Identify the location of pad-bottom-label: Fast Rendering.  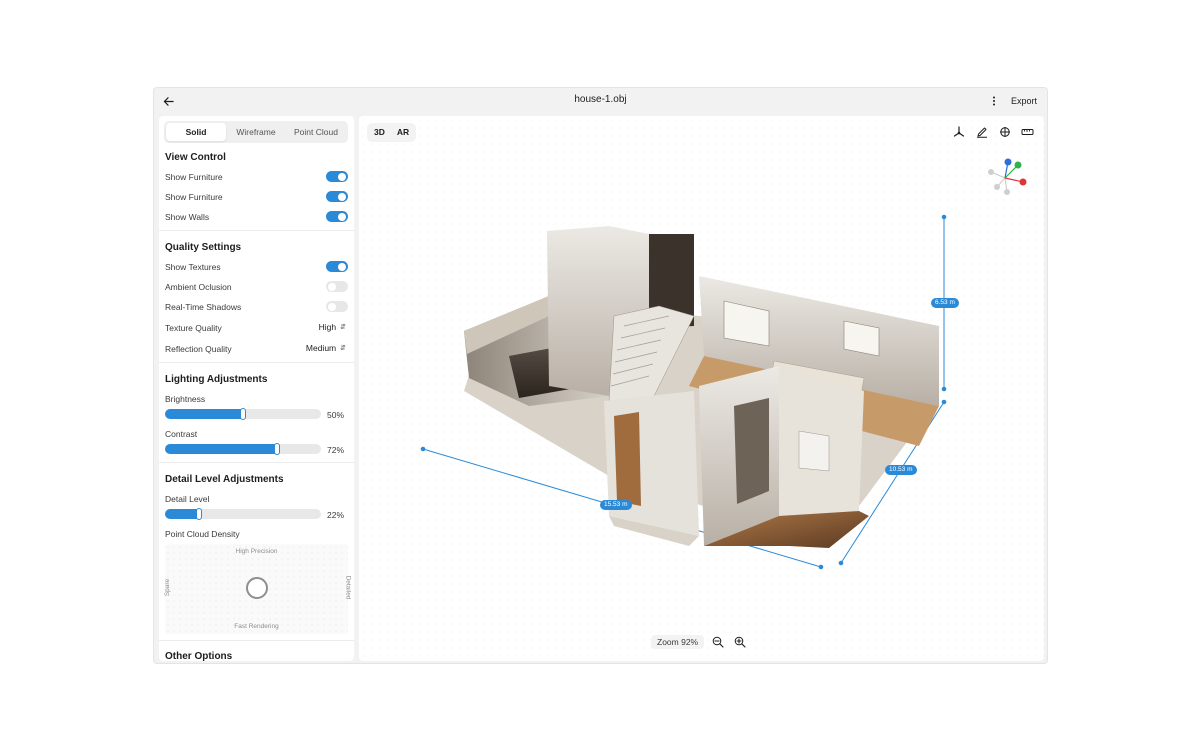
(256, 626).